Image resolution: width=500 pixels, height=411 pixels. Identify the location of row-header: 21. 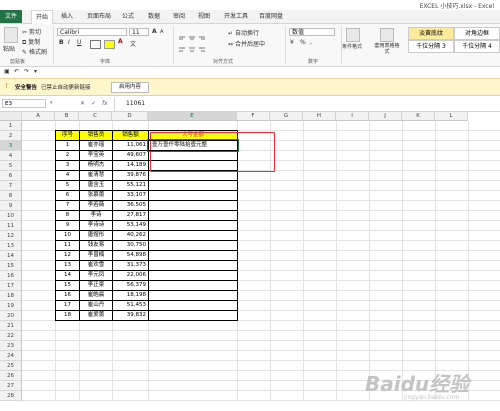
(11, 326).